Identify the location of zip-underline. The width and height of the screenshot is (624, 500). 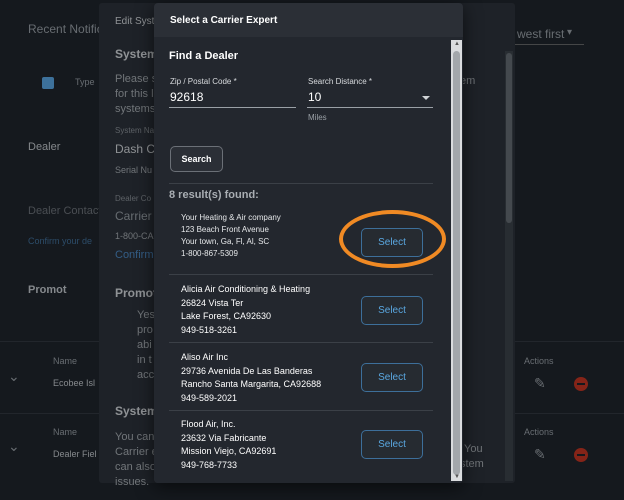
(232, 107).